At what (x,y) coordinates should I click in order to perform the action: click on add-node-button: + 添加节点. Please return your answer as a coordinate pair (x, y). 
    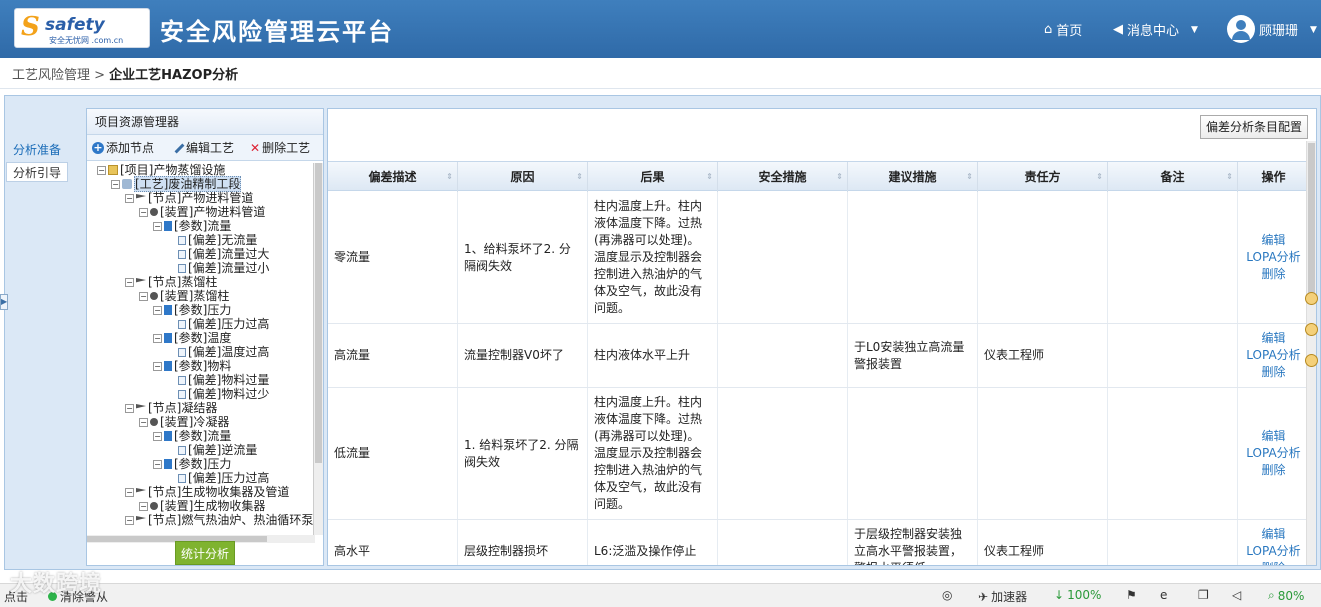
    Looking at the image, I should click on (123, 147).